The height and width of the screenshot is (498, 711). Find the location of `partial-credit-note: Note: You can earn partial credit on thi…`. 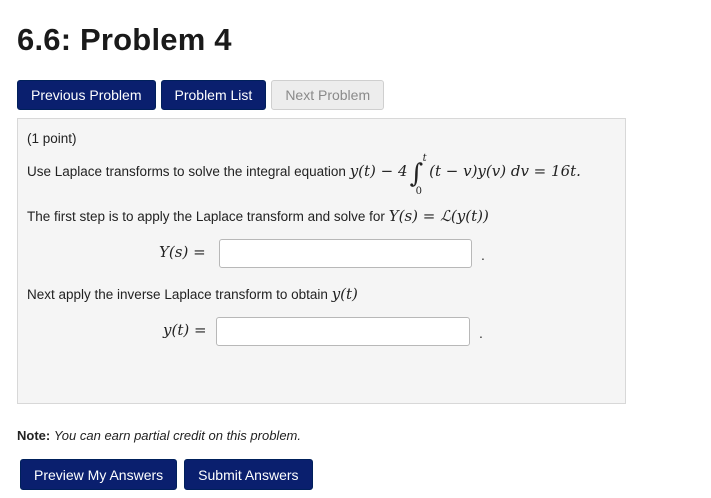

partial-credit-note: Note: You can earn partial credit on thi… is located at coordinates (159, 435).